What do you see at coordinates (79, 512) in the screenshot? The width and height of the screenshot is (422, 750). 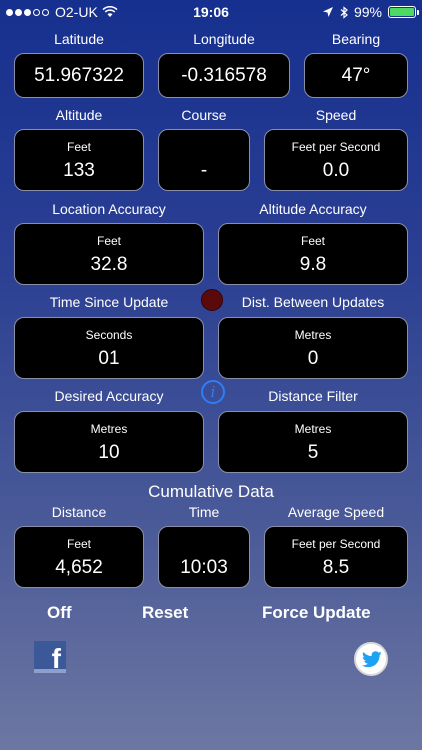 I see `distance-label: Distance` at bounding box center [79, 512].